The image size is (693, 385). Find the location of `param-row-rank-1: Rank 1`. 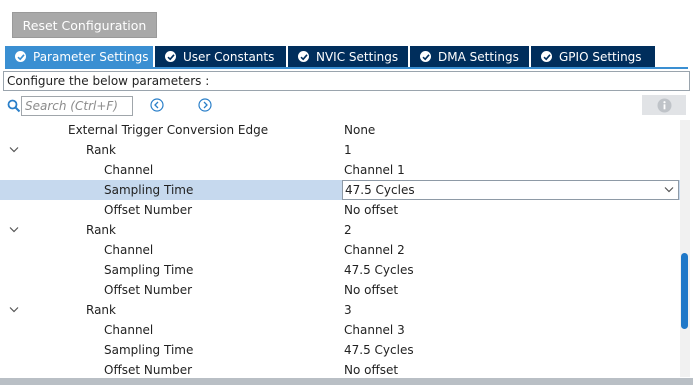

param-row-rank-1: Rank 1 is located at coordinates (340, 150).